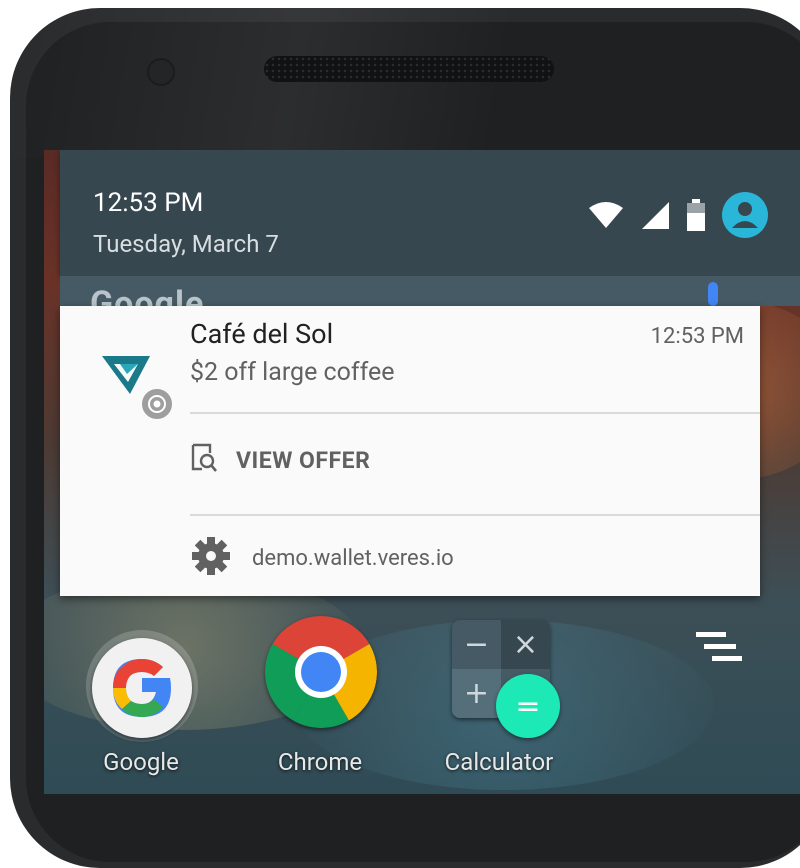 This screenshot has height=868, width=800. Describe the element at coordinates (303, 460) in the screenshot. I see `view-offer-label: VIEW OFFER` at that location.